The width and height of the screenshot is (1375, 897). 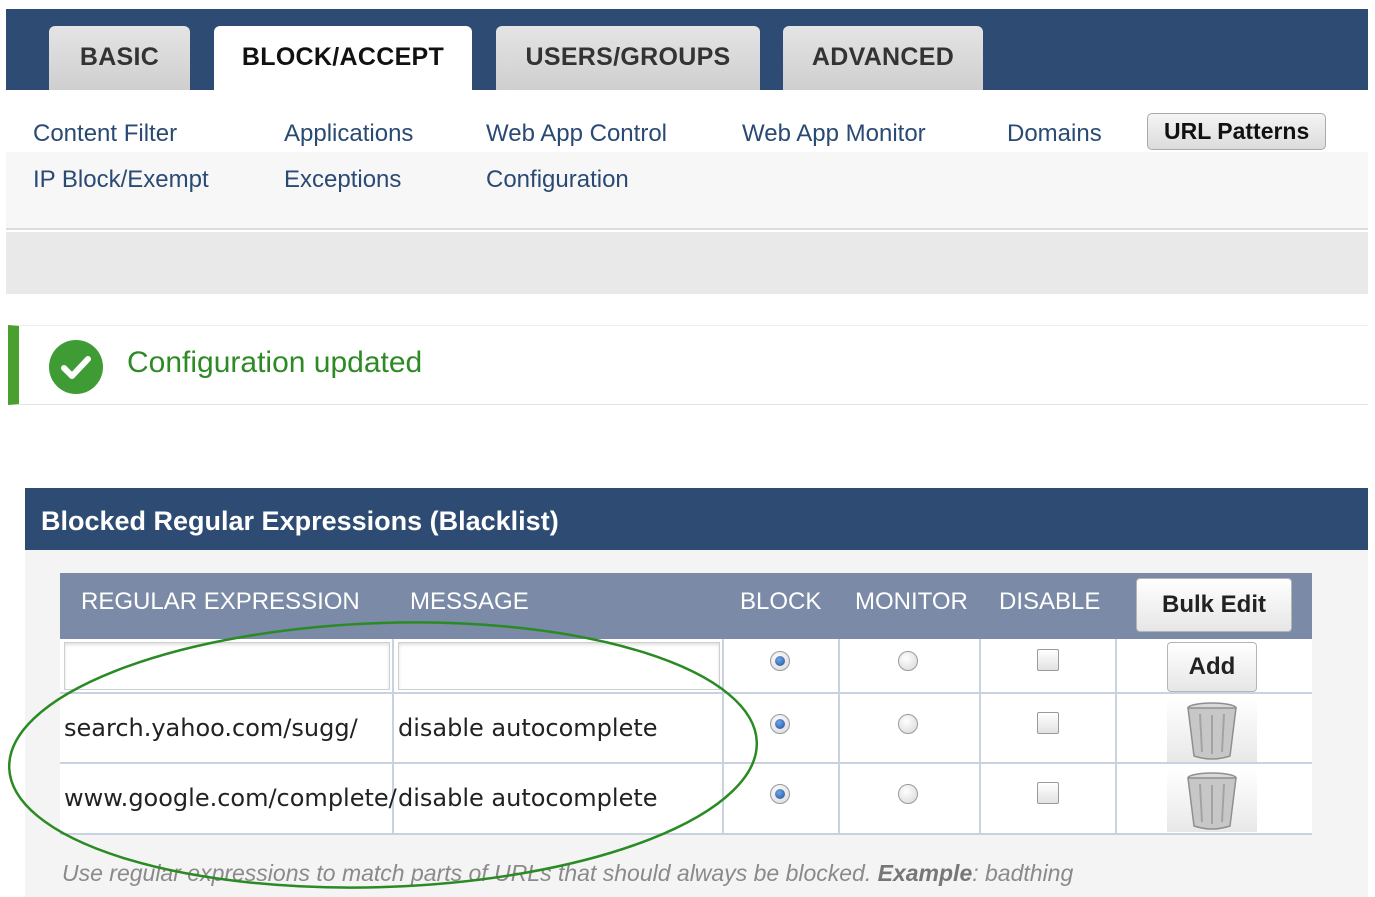 I want to click on subnav-web-app-monitor: Web App Monitor, so click(x=834, y=134).